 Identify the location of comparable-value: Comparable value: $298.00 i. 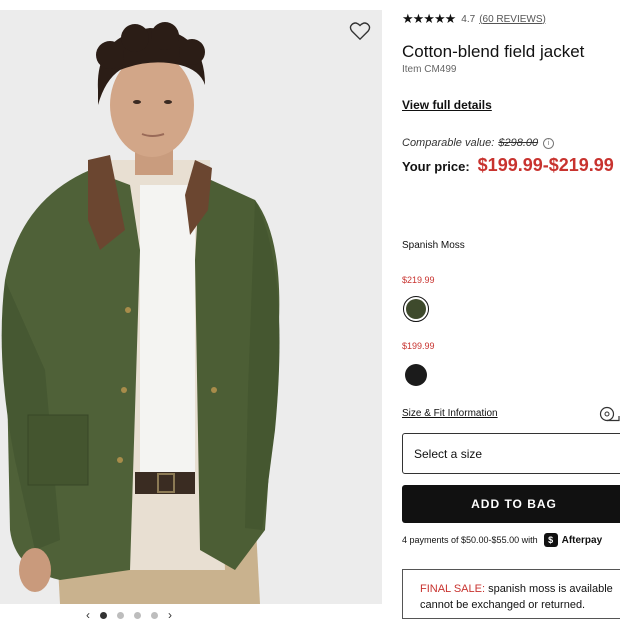
(478, 143).